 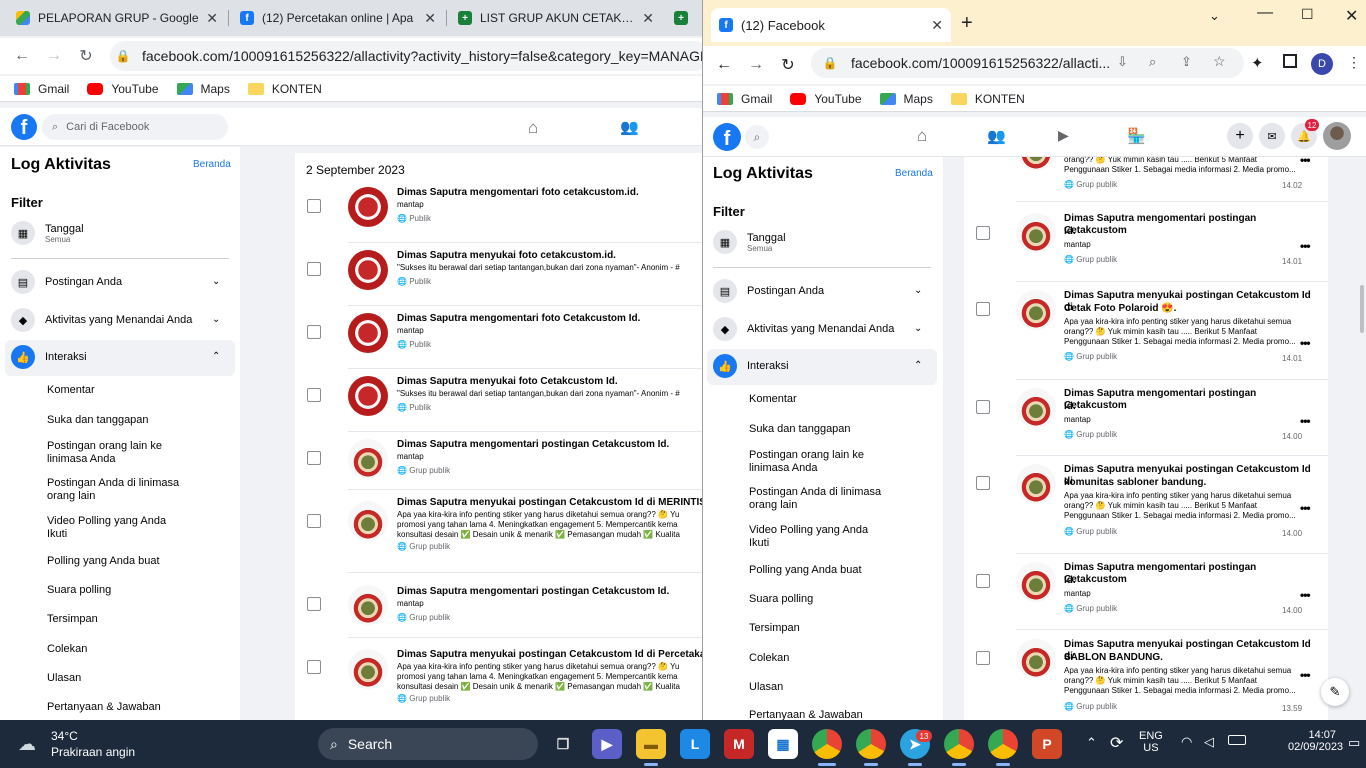 I want to click on wifi-icon: ◠, so click(x=1186, y=742).